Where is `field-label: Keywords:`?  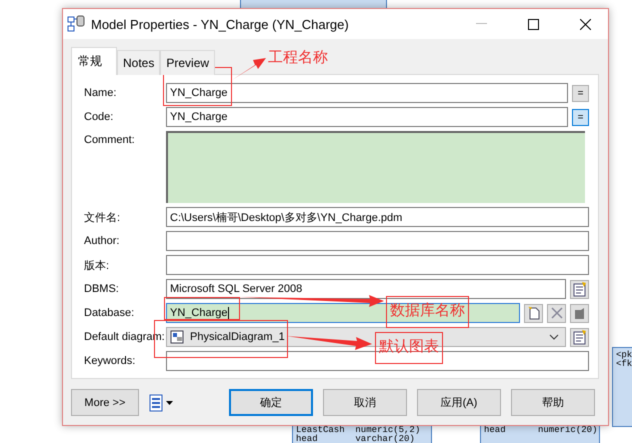 field-label: Keywords: is located at coordinates (110, 361).